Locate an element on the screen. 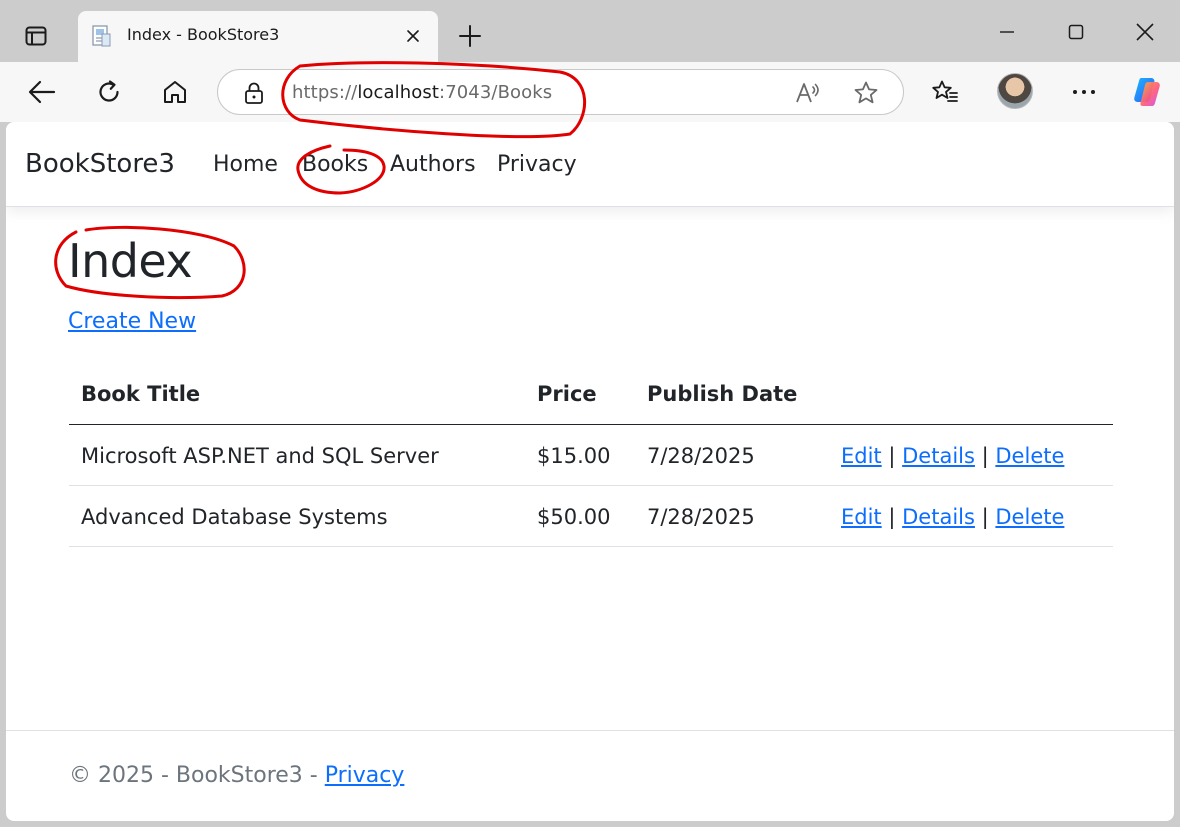  more-icon is located at coordinates (1084, 92).